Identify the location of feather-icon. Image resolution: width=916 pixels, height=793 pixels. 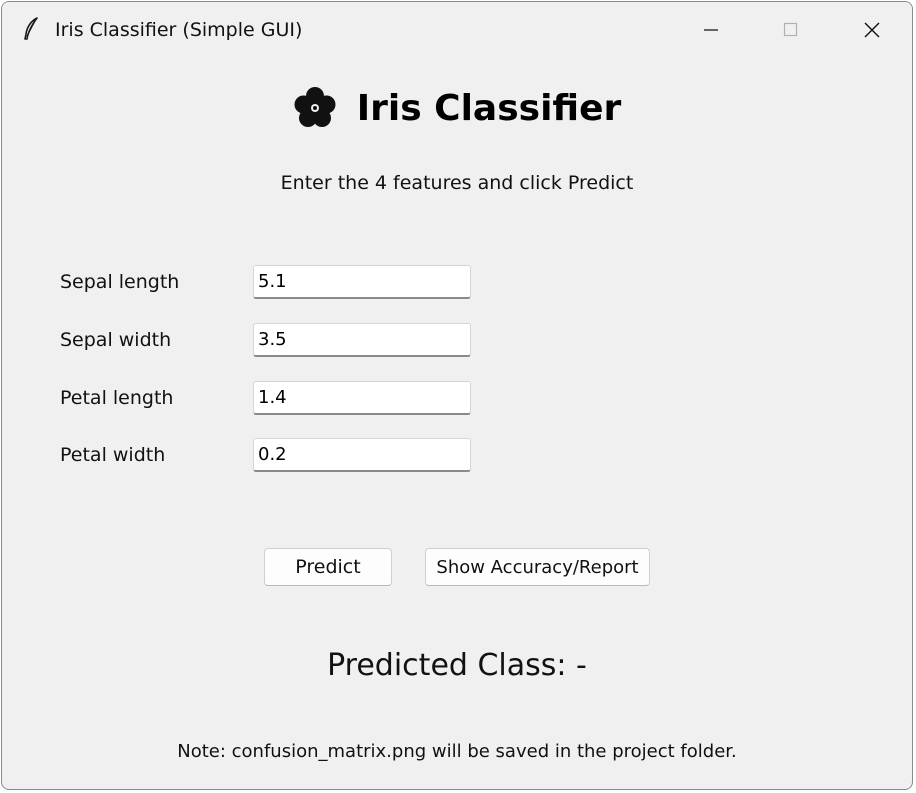
(31, 28).